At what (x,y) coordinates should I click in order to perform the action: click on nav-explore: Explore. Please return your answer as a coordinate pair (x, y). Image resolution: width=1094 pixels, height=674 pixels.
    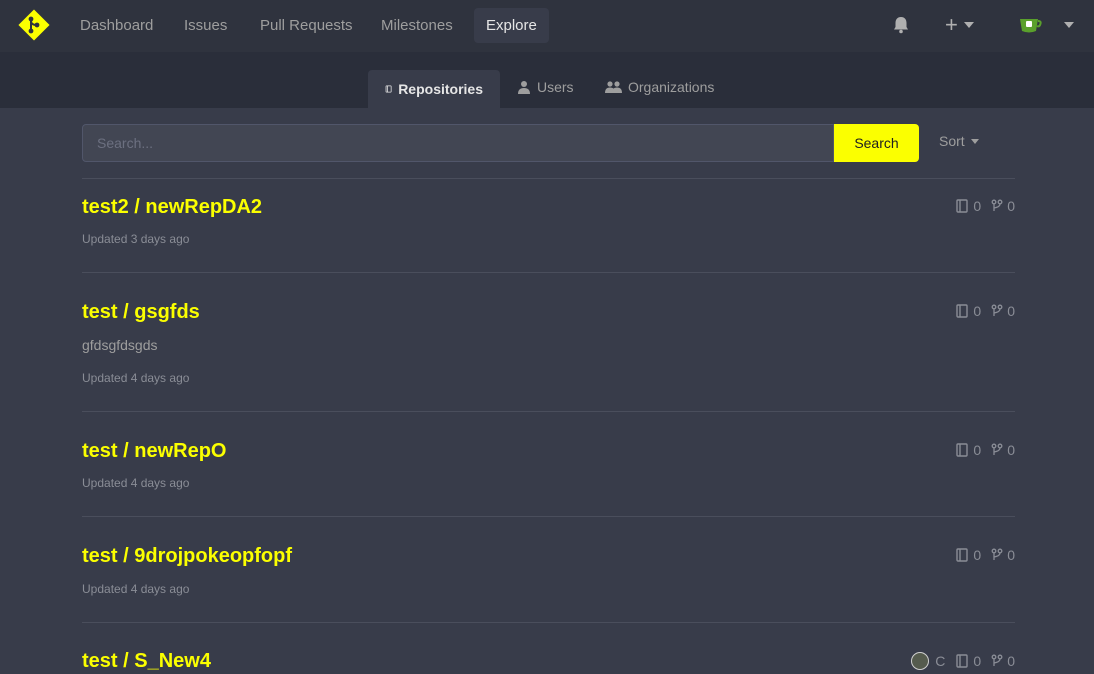
    Looking at the image, I should click on (511, 25).